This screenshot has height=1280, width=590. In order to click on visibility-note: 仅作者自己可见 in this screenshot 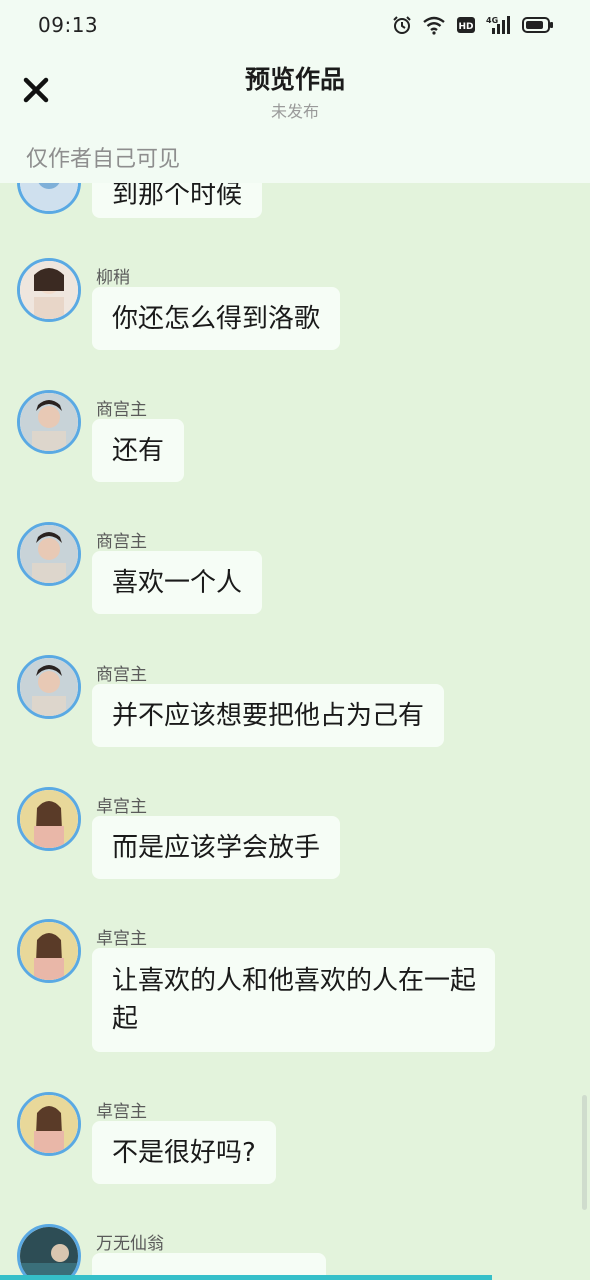, I will do `click(103, 159)`.